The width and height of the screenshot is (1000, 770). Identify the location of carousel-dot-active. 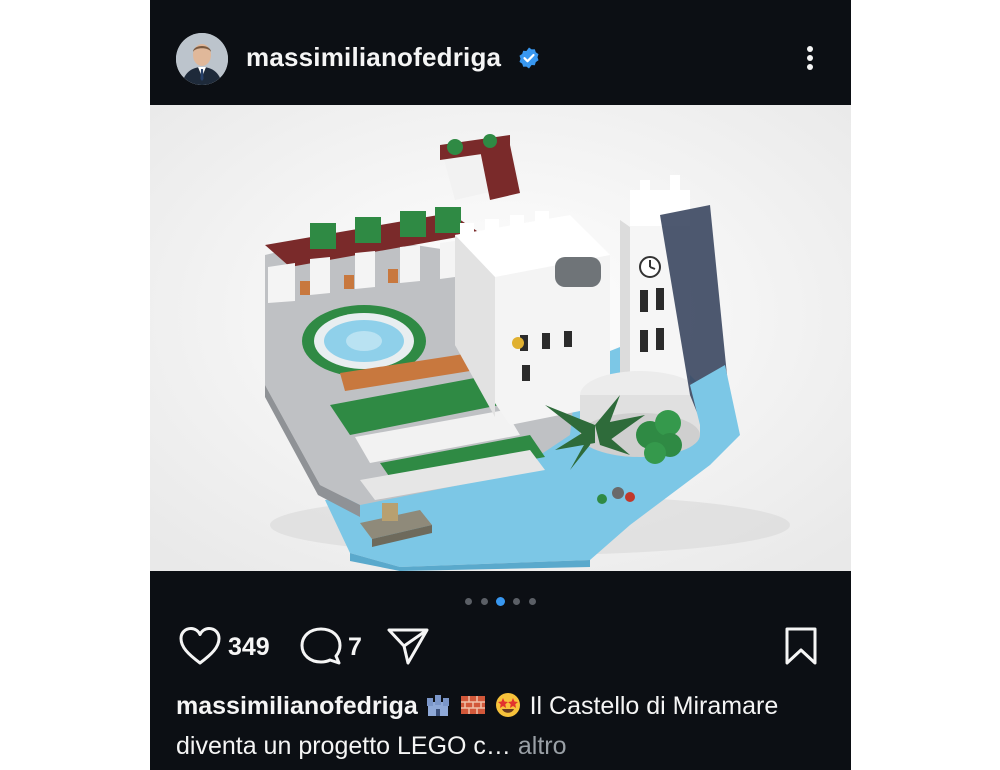
(500, 602).